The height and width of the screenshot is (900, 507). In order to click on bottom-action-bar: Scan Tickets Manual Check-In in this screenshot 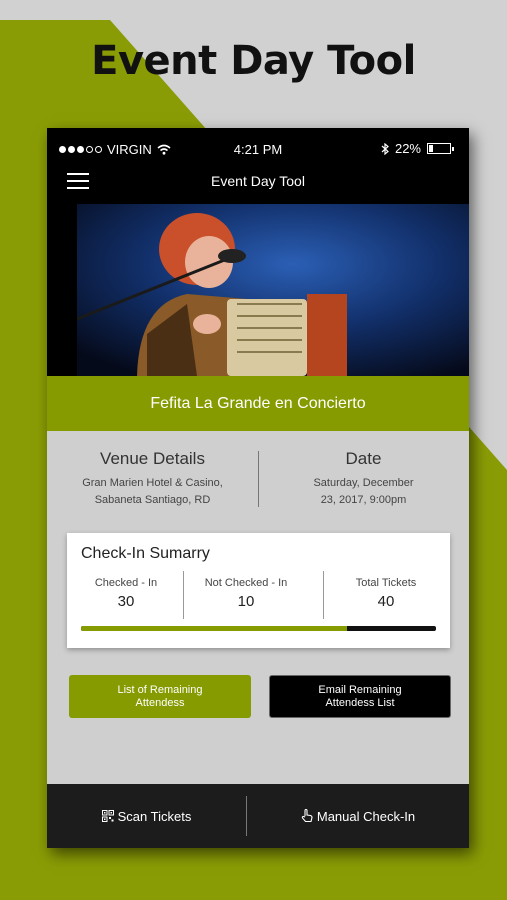, I will do `click(258, 816)`.